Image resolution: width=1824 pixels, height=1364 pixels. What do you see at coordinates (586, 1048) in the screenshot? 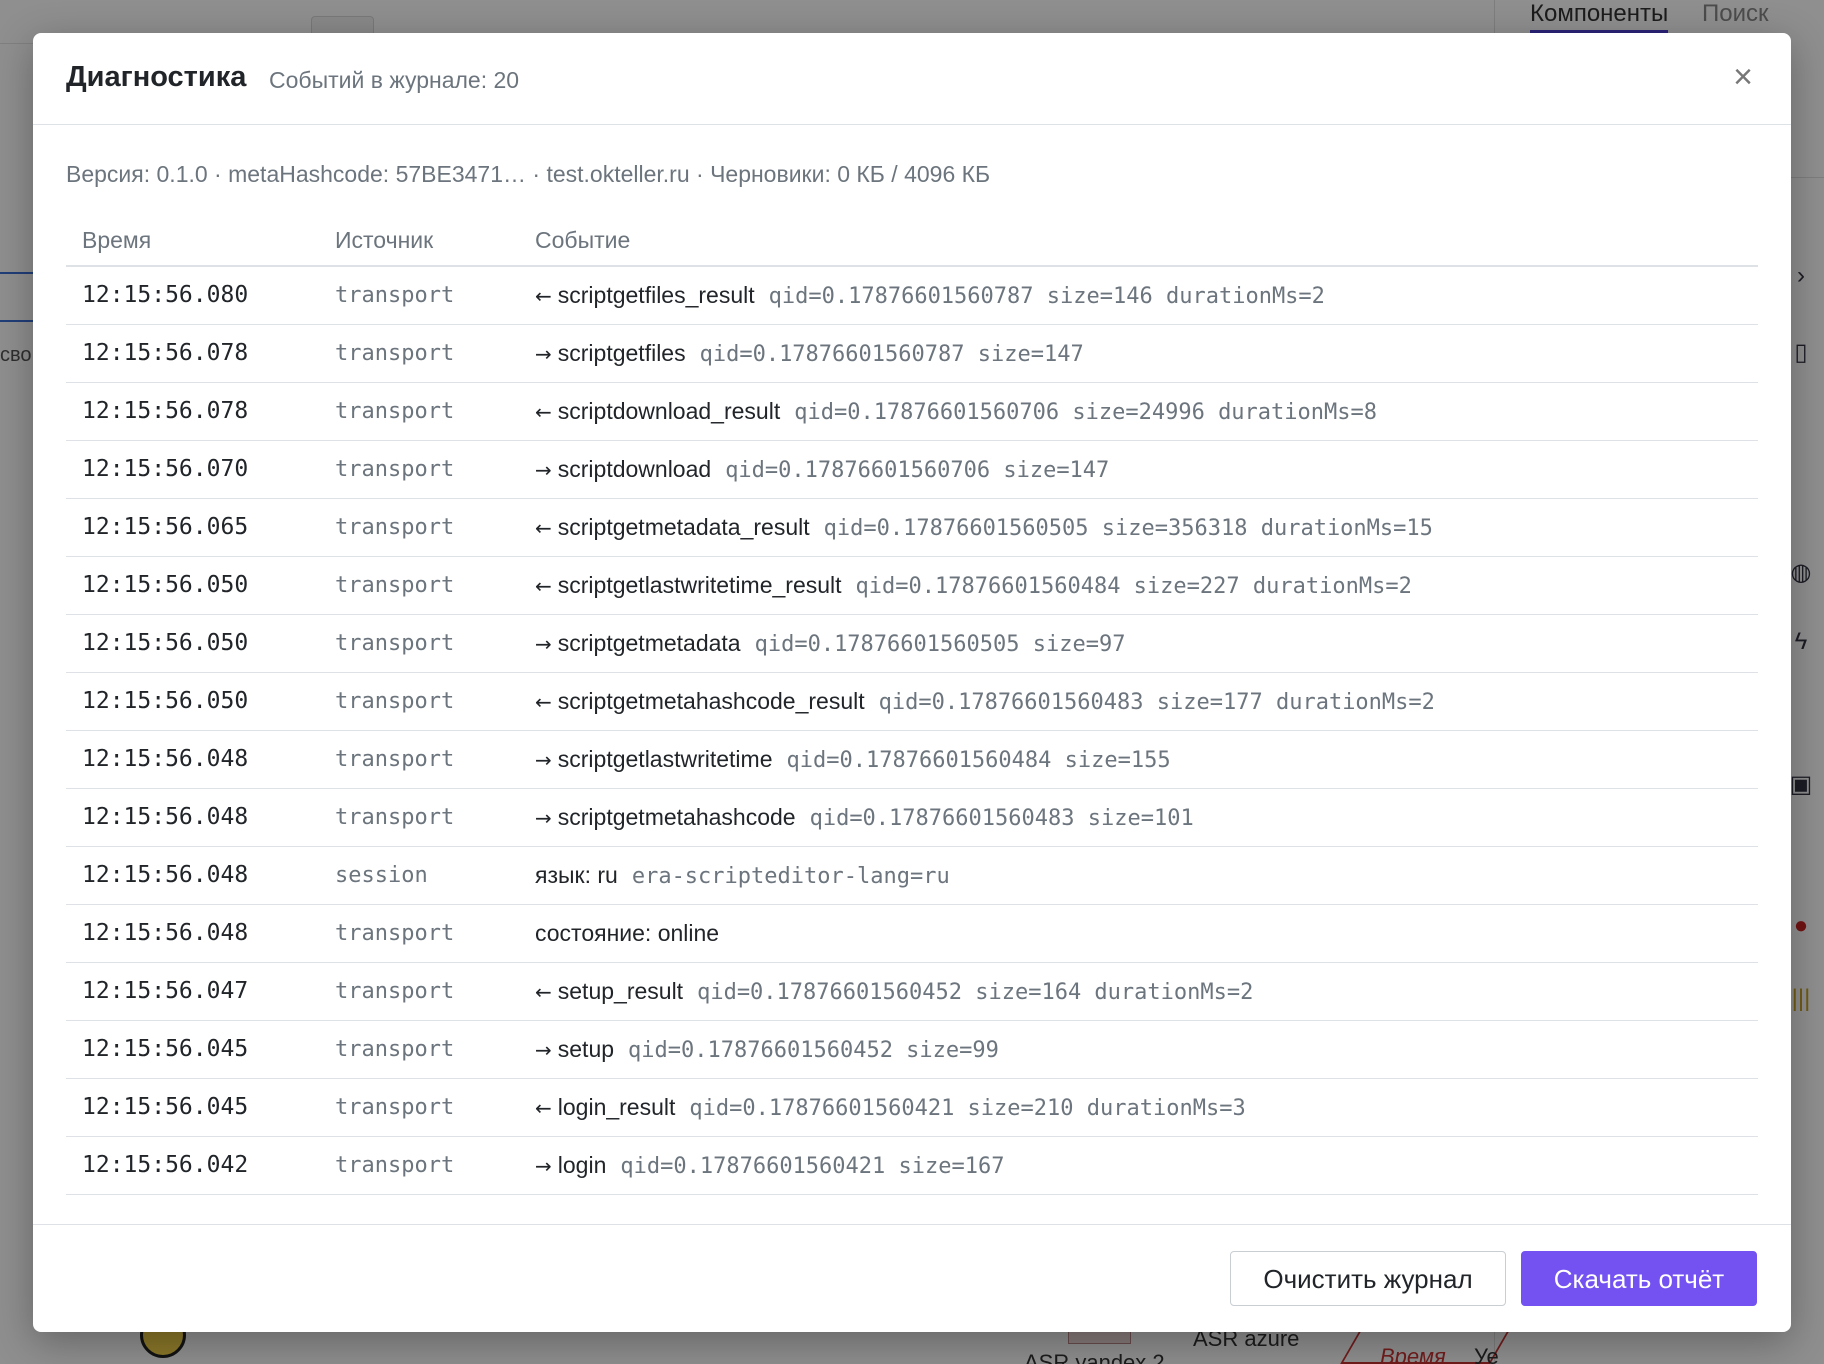
I see `event-name: setup` at bounding box center [586, 1048].